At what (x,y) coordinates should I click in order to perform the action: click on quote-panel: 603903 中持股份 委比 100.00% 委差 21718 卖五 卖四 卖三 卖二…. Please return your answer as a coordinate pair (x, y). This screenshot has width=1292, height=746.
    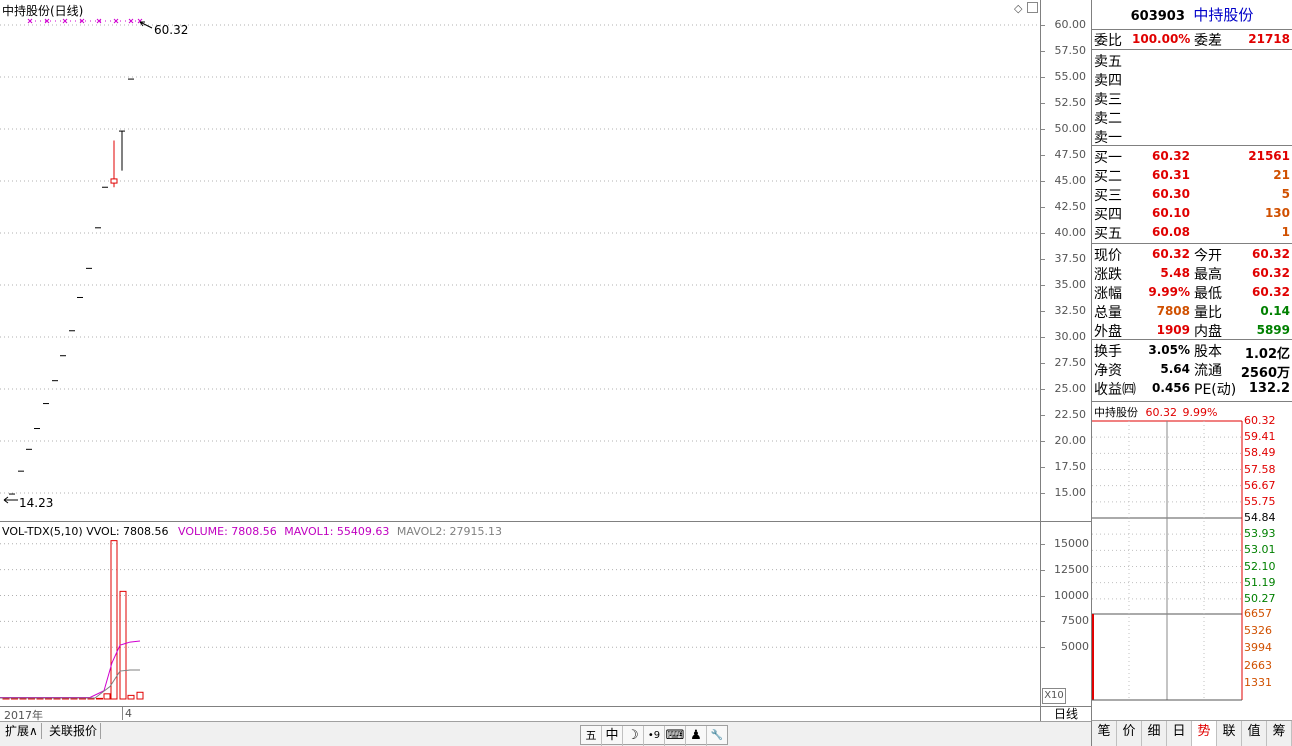
    Looking at the image, I should click on (1191, 201).